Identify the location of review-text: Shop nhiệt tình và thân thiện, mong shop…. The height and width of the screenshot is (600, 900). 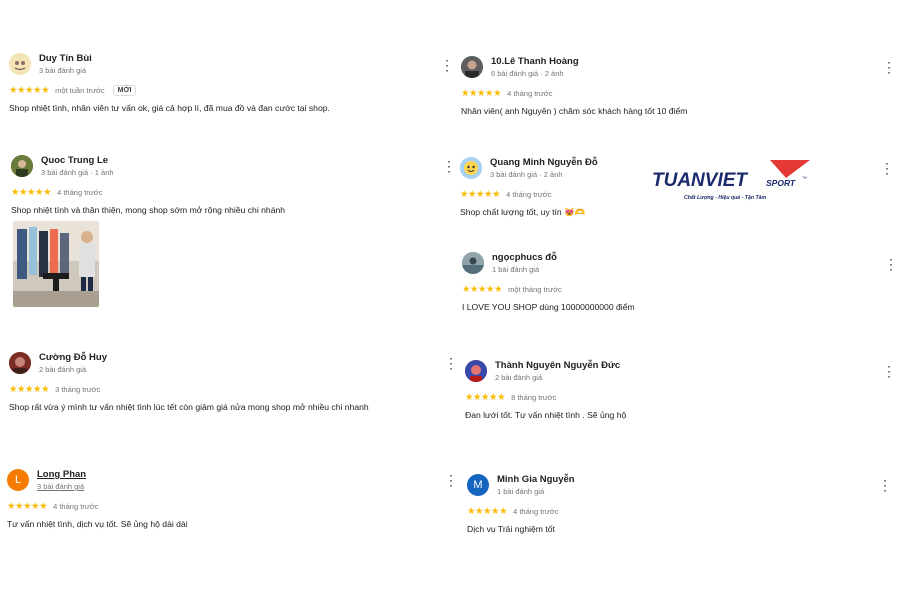
(148, 210).